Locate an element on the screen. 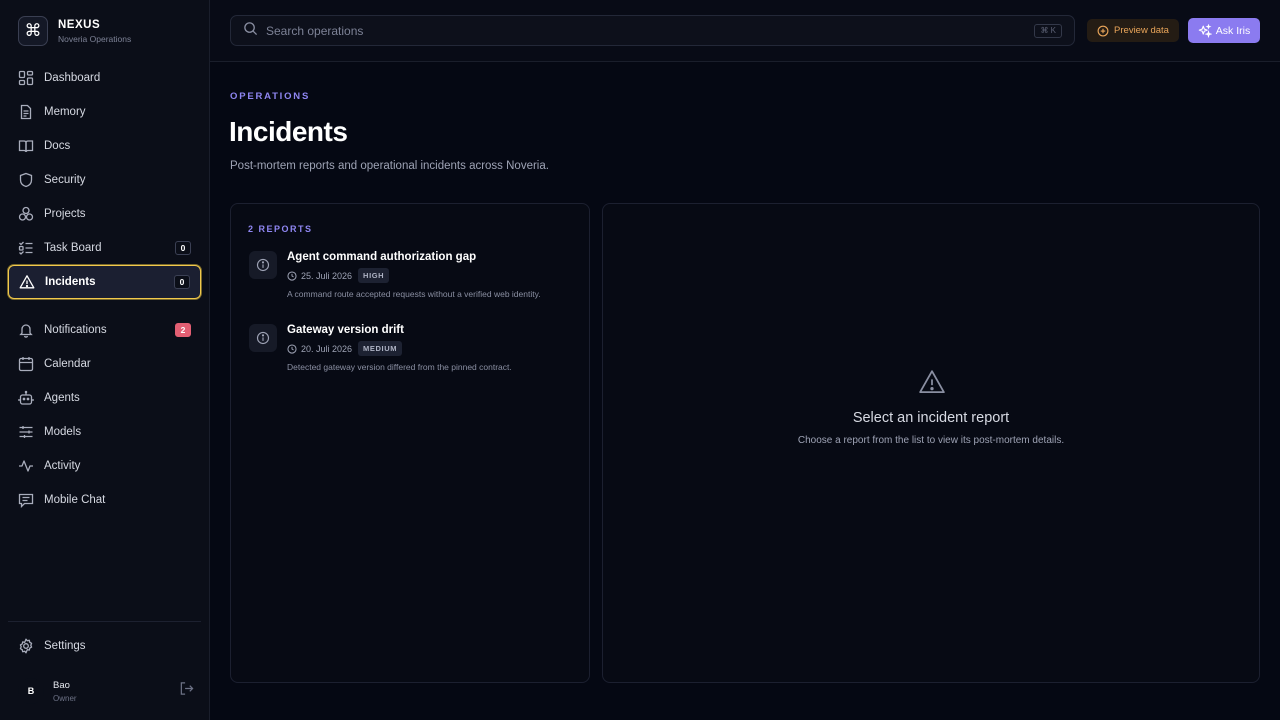  sidebar-item-label: Mobile Chat is located at coordinates (75, 500).